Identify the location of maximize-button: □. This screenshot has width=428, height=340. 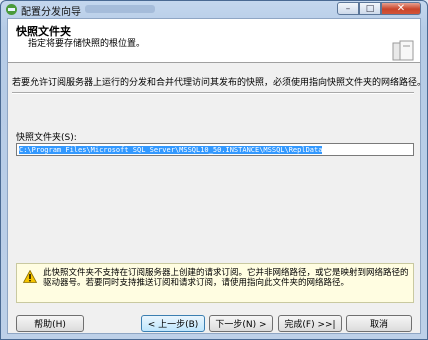
(370, 8).